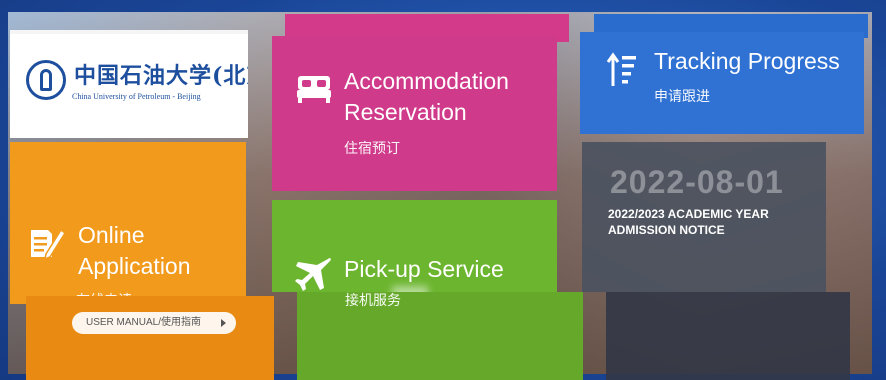  What do you see at coordinates (144, 322) in the screenshot?
I see `user-manual-label: USER MANUAL/使用指南` at bounding box center [144, 322].